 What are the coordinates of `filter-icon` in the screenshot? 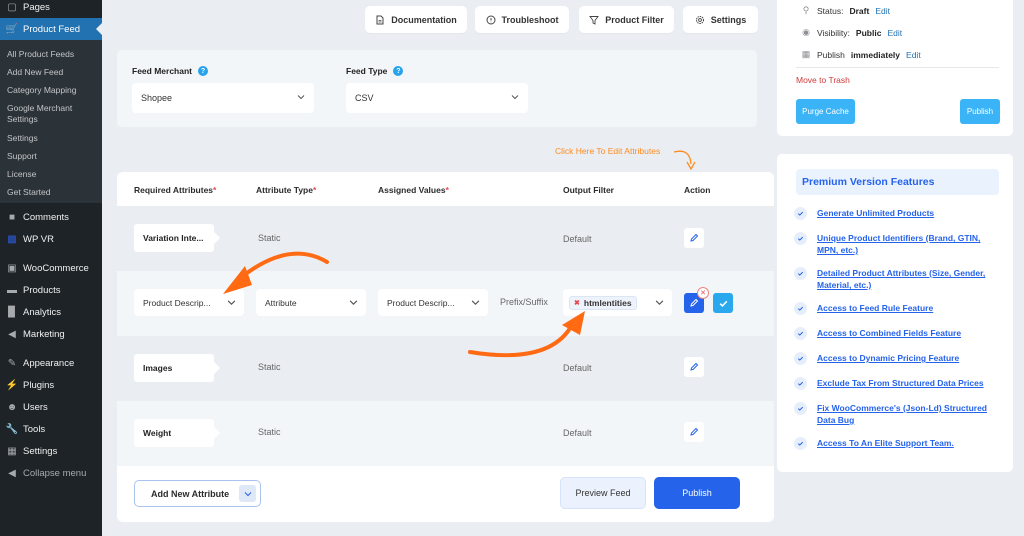 It's located at (594, 20).